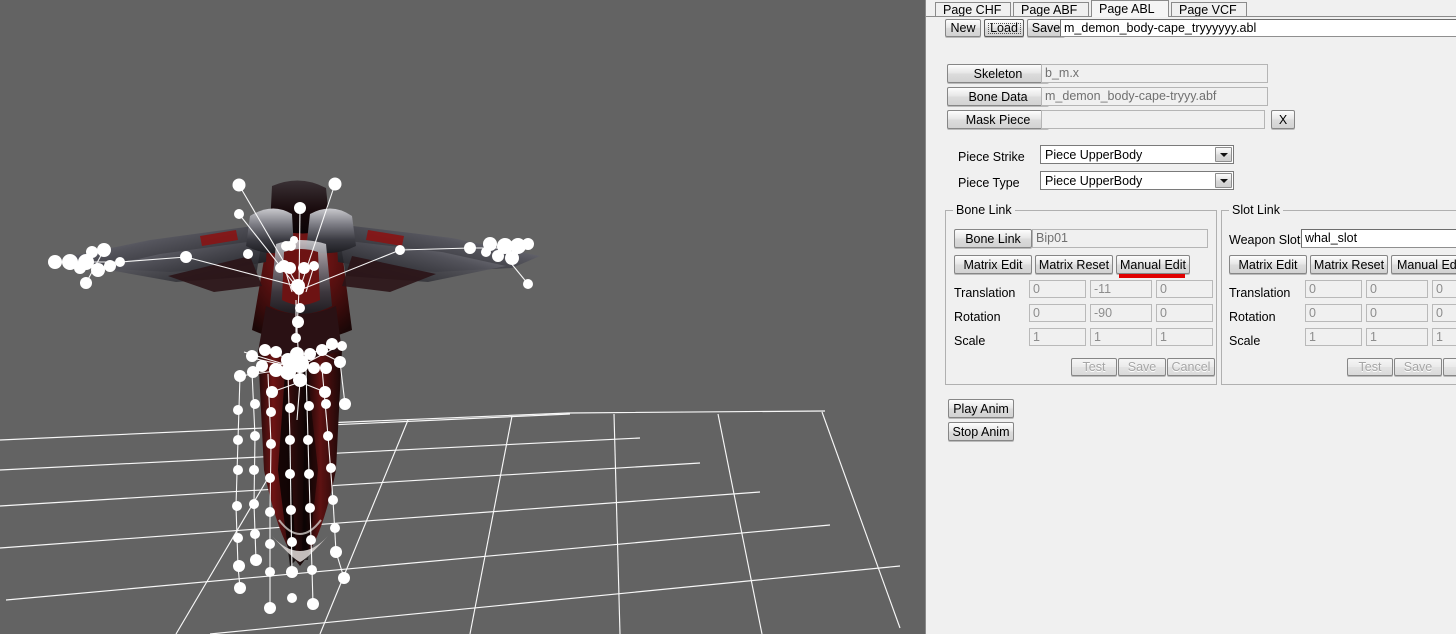 The image size is (1456, 634). Describe the element at coordinates (991, 157) in the screenshot. I see `piece-strike-label: Piece Strike` at that location.